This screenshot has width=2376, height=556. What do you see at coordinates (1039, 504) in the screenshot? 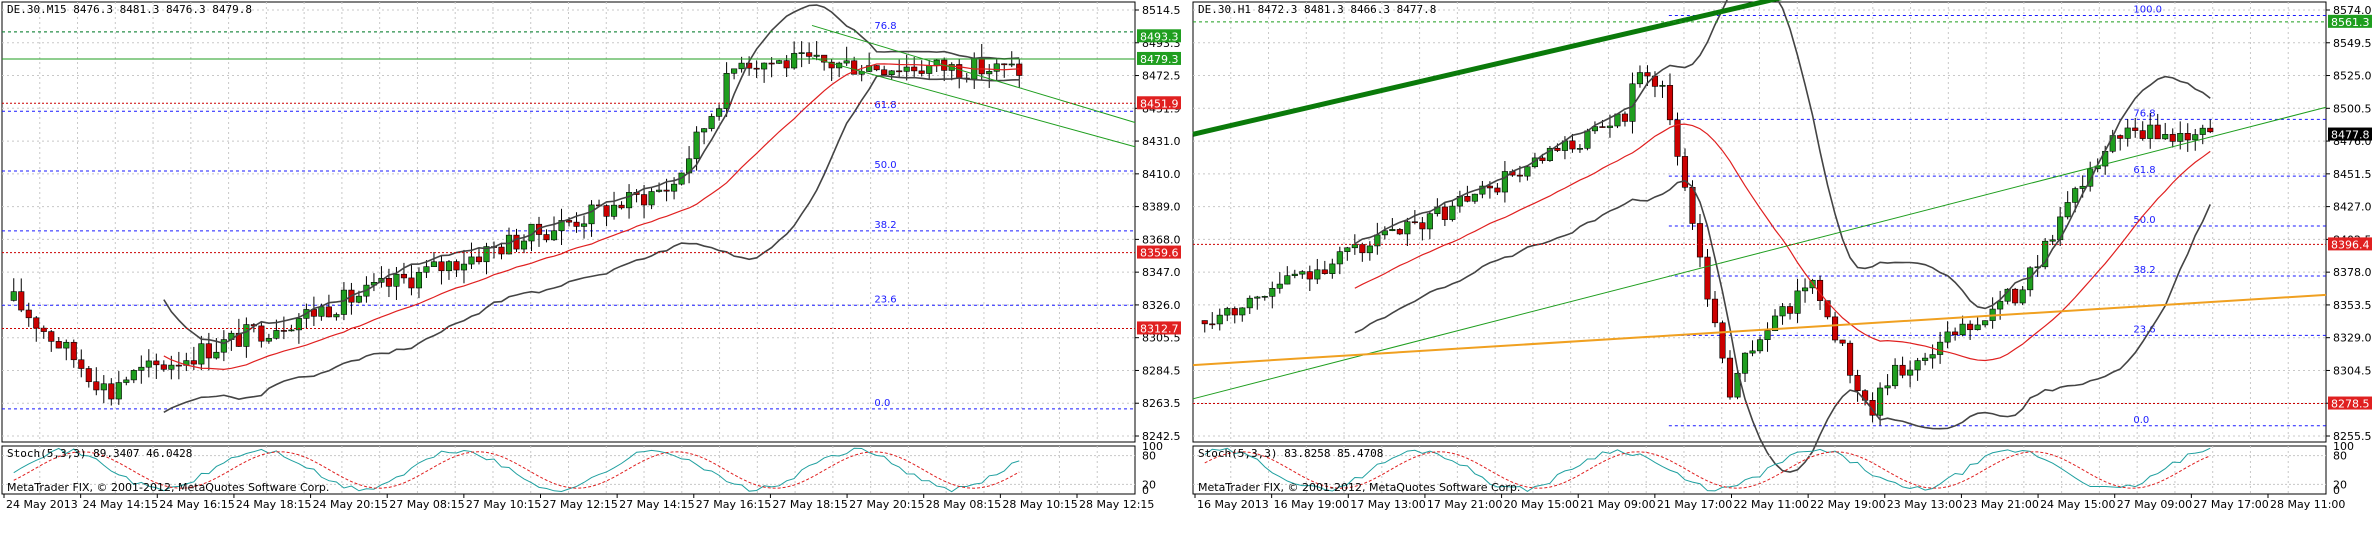
I see `time-tick-label: 28 May 10:15` at bounding box center [1039, 504].